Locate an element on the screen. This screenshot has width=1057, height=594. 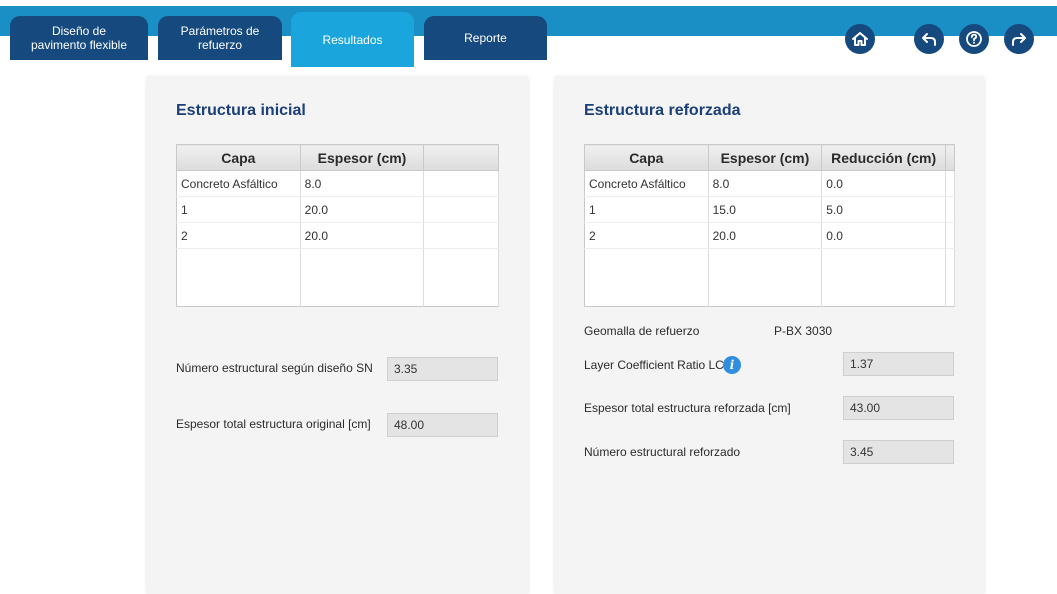
tab-parametros-refuerzo: Parámetros de refuerzo is located at coordinates (220, 38).